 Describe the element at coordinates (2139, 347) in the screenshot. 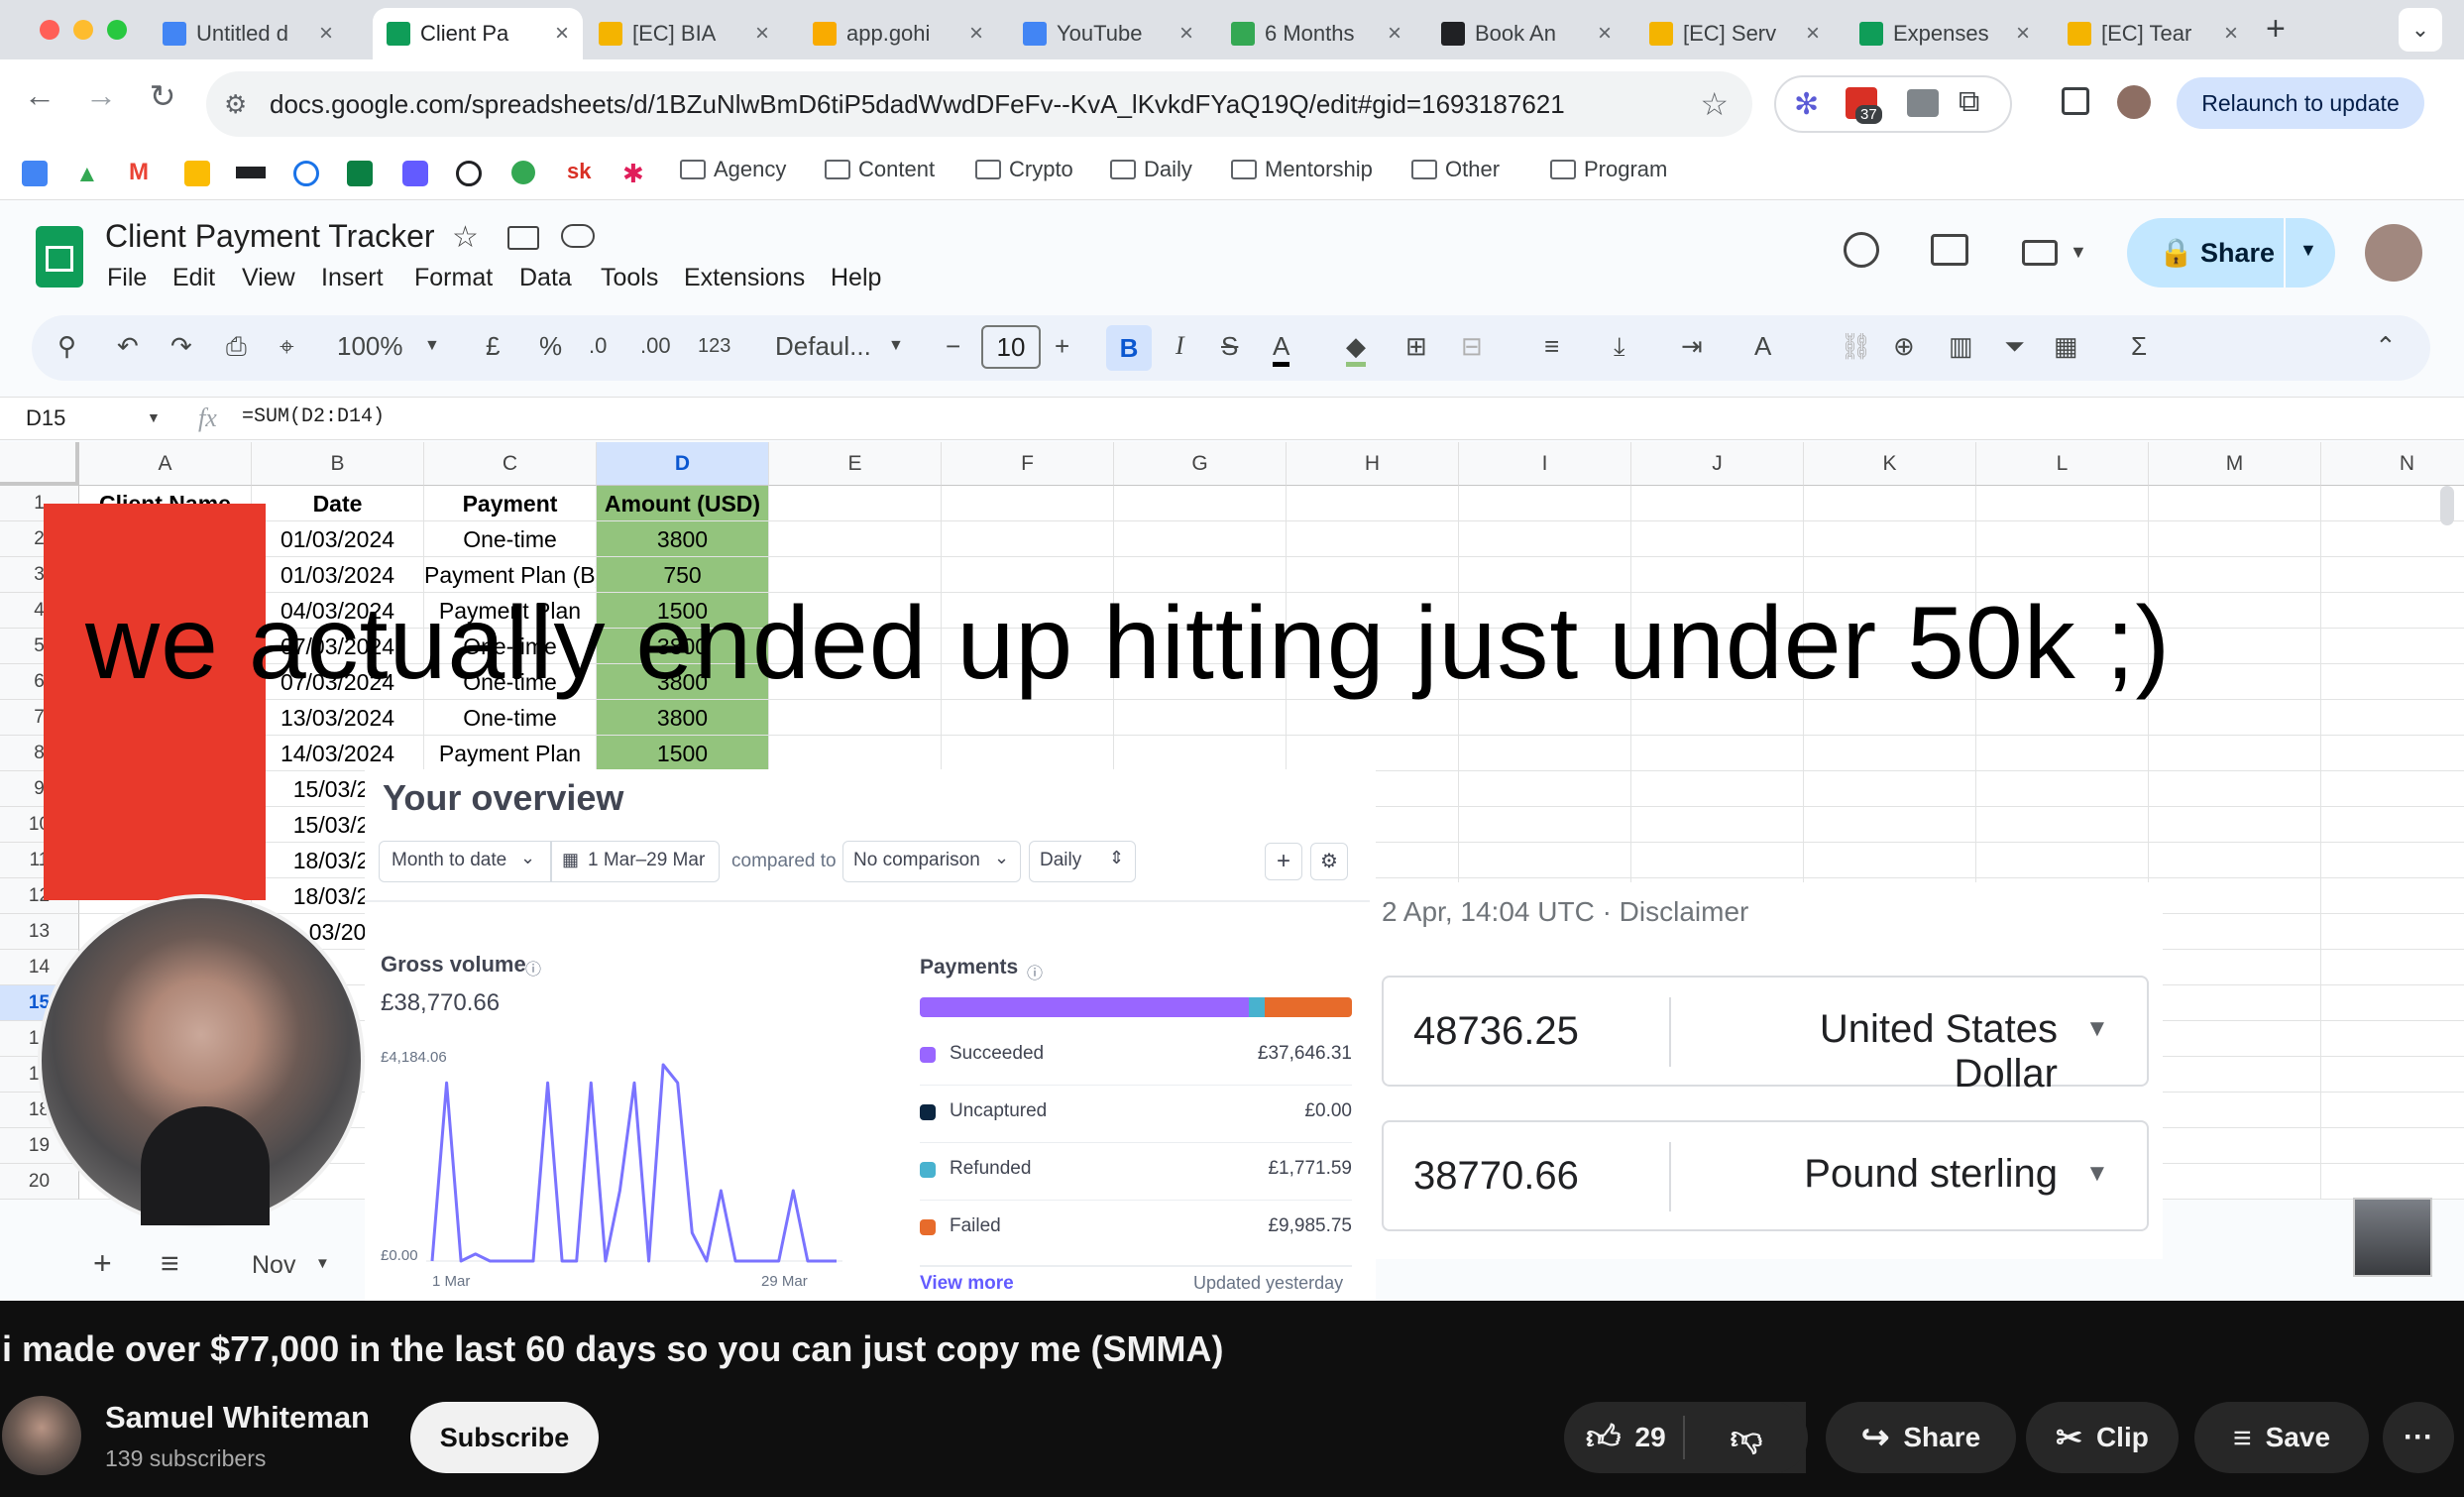

I see `functions-icon: Σ` at that location.